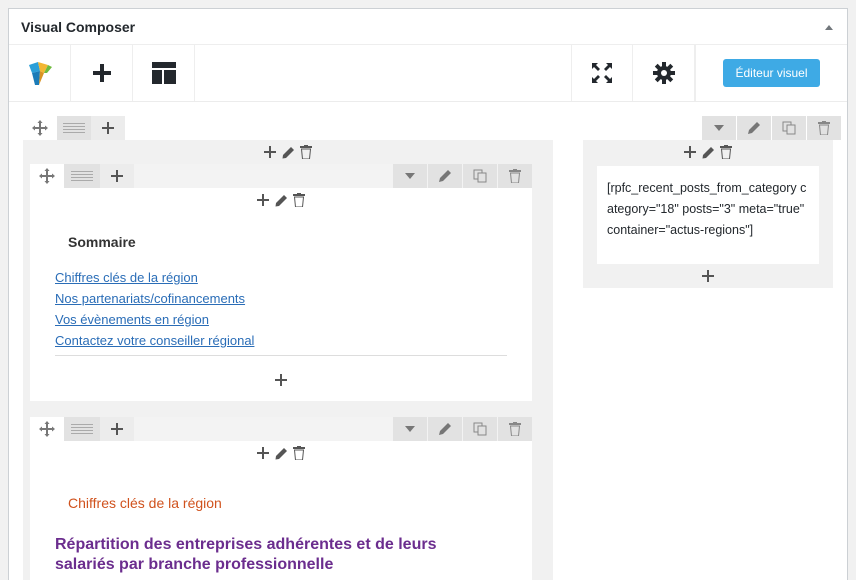 This screenshot has height=580, width=856. What do you see at coordinates (428, 73) in the screenshot?
I see `vc-toolbar: Éditeur visuel` at bounding box center [428, 73].